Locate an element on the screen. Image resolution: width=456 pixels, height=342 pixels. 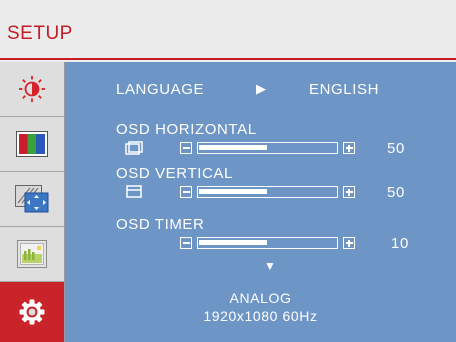
picture-icon is located at coordinates (32, 254).